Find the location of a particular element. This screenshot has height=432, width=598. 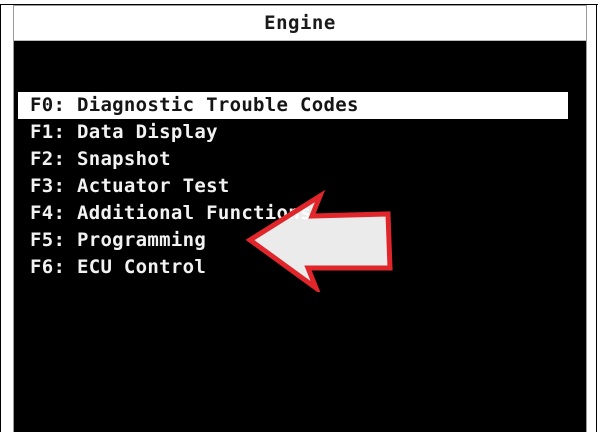

menu-item-key: F3: is located at coordinates (48, 186).